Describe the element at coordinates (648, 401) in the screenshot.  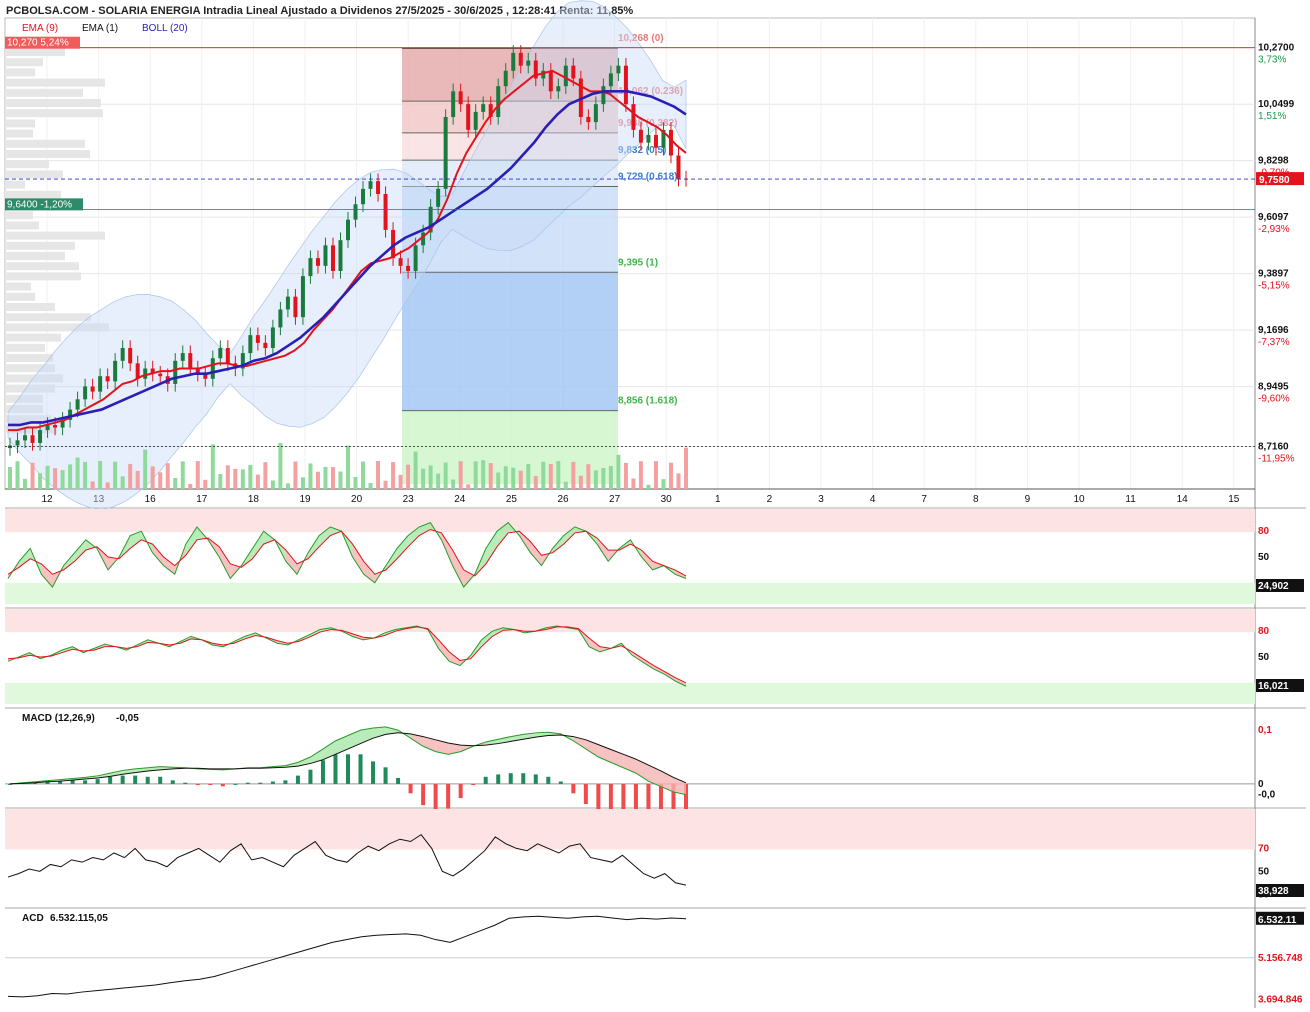
I see `fib-label: 8,856 (1.618)` at that location.